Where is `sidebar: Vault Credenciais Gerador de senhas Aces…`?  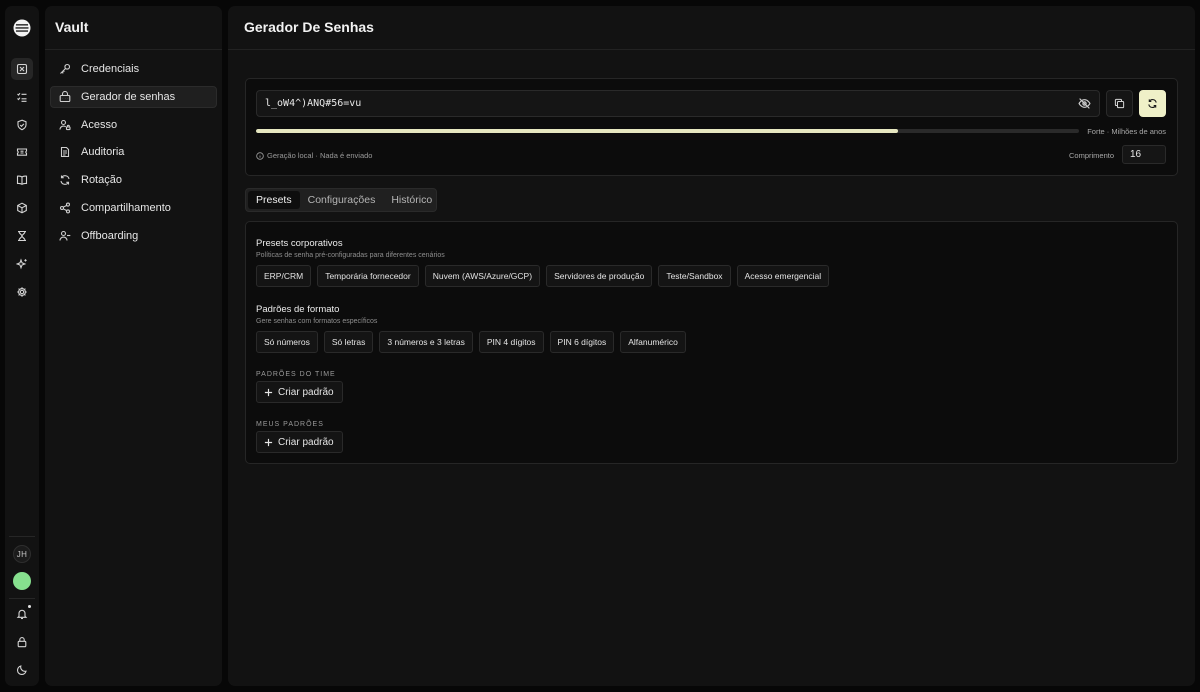
sidebar: Vault Credenciais Gerador de senhas Aces… is located at coordinates (133, 346).